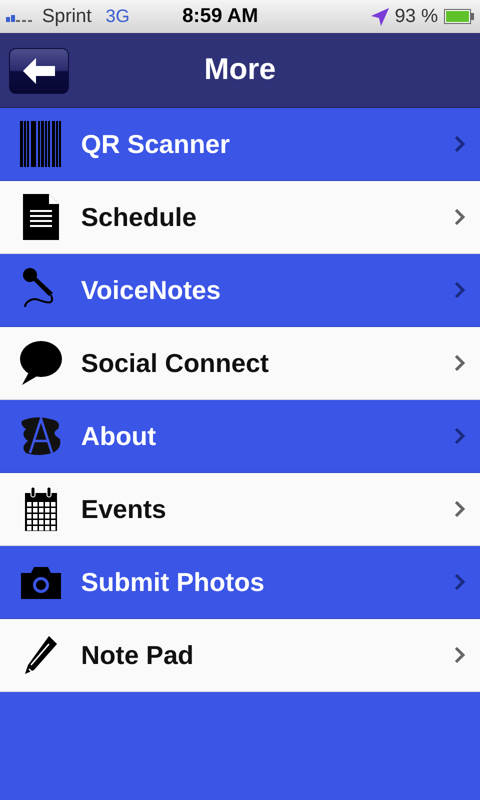 This screenshot has height=800, width=480. Describe the element at coordinates (124, 509) in the screenshot. I see `menu-item-label: Events` at that location.